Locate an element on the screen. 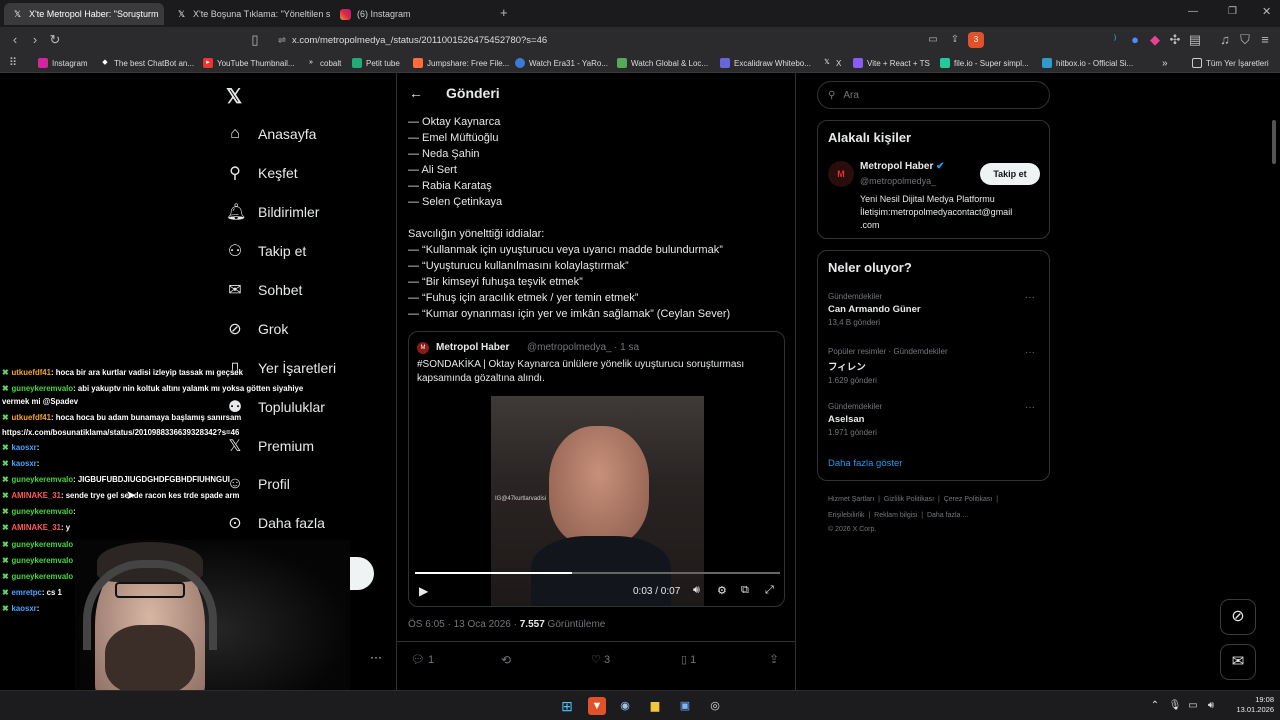 This screenshot has height=720, width=1280. forward-icon: › is located at coordinates (35, 40).